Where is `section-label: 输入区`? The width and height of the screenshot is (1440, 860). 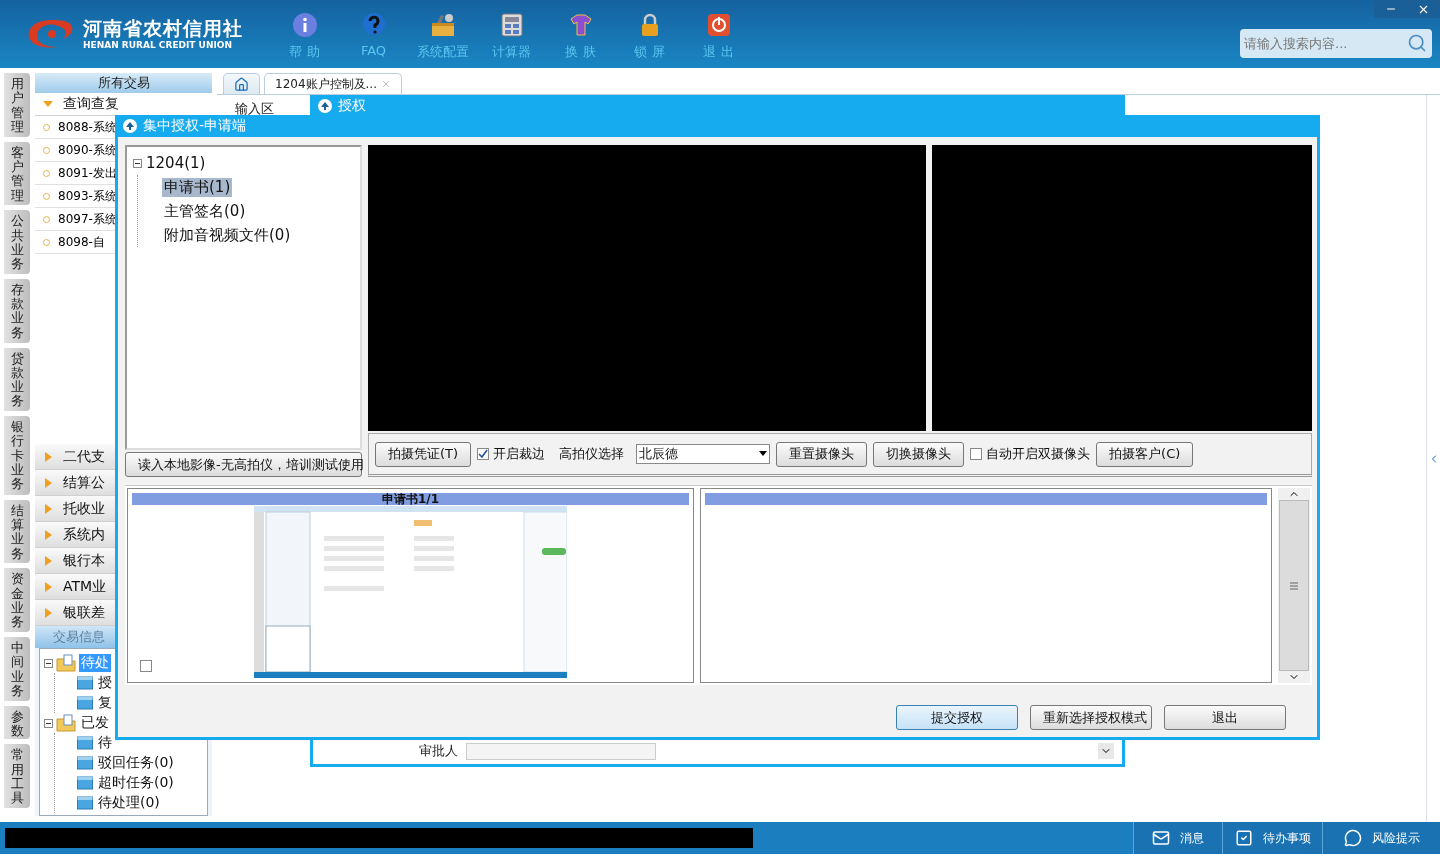 section-label: 输入区 is located at coordinates (254, 108).